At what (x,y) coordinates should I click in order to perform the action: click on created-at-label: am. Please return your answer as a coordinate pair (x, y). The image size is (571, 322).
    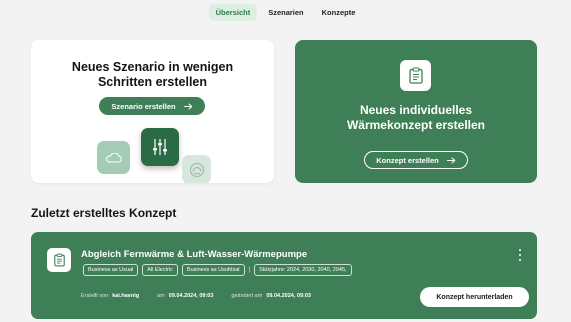
    Looking at the image, I should click on (161, 296).